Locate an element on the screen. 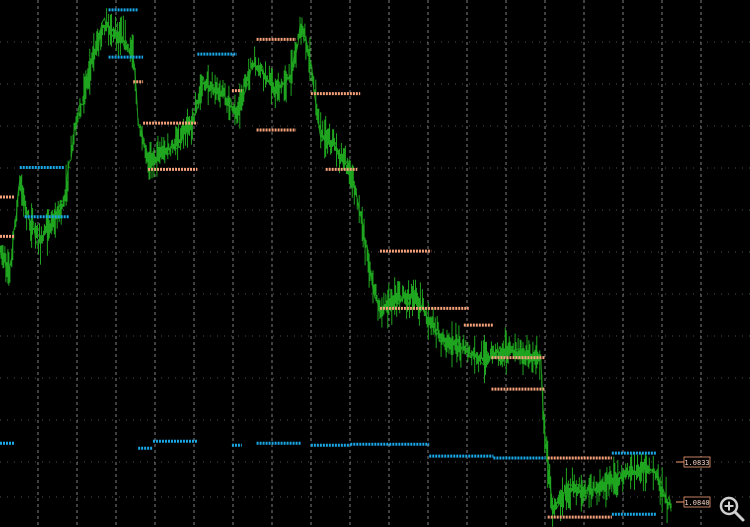 This screenshot has width=750, height=527. zoom-in-icon is located at coordinates (732, 509).